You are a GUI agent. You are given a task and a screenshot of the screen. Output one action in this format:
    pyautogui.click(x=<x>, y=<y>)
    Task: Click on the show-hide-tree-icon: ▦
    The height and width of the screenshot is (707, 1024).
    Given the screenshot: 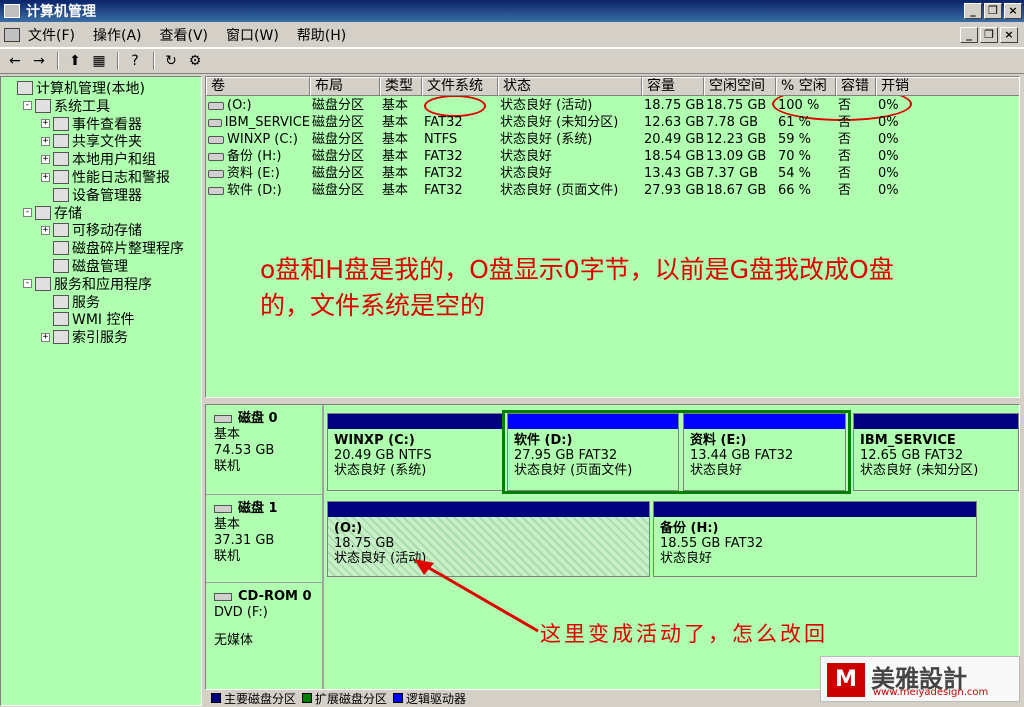 What is the action you would take?
    pyautogui.click(x=99, y=61)
    